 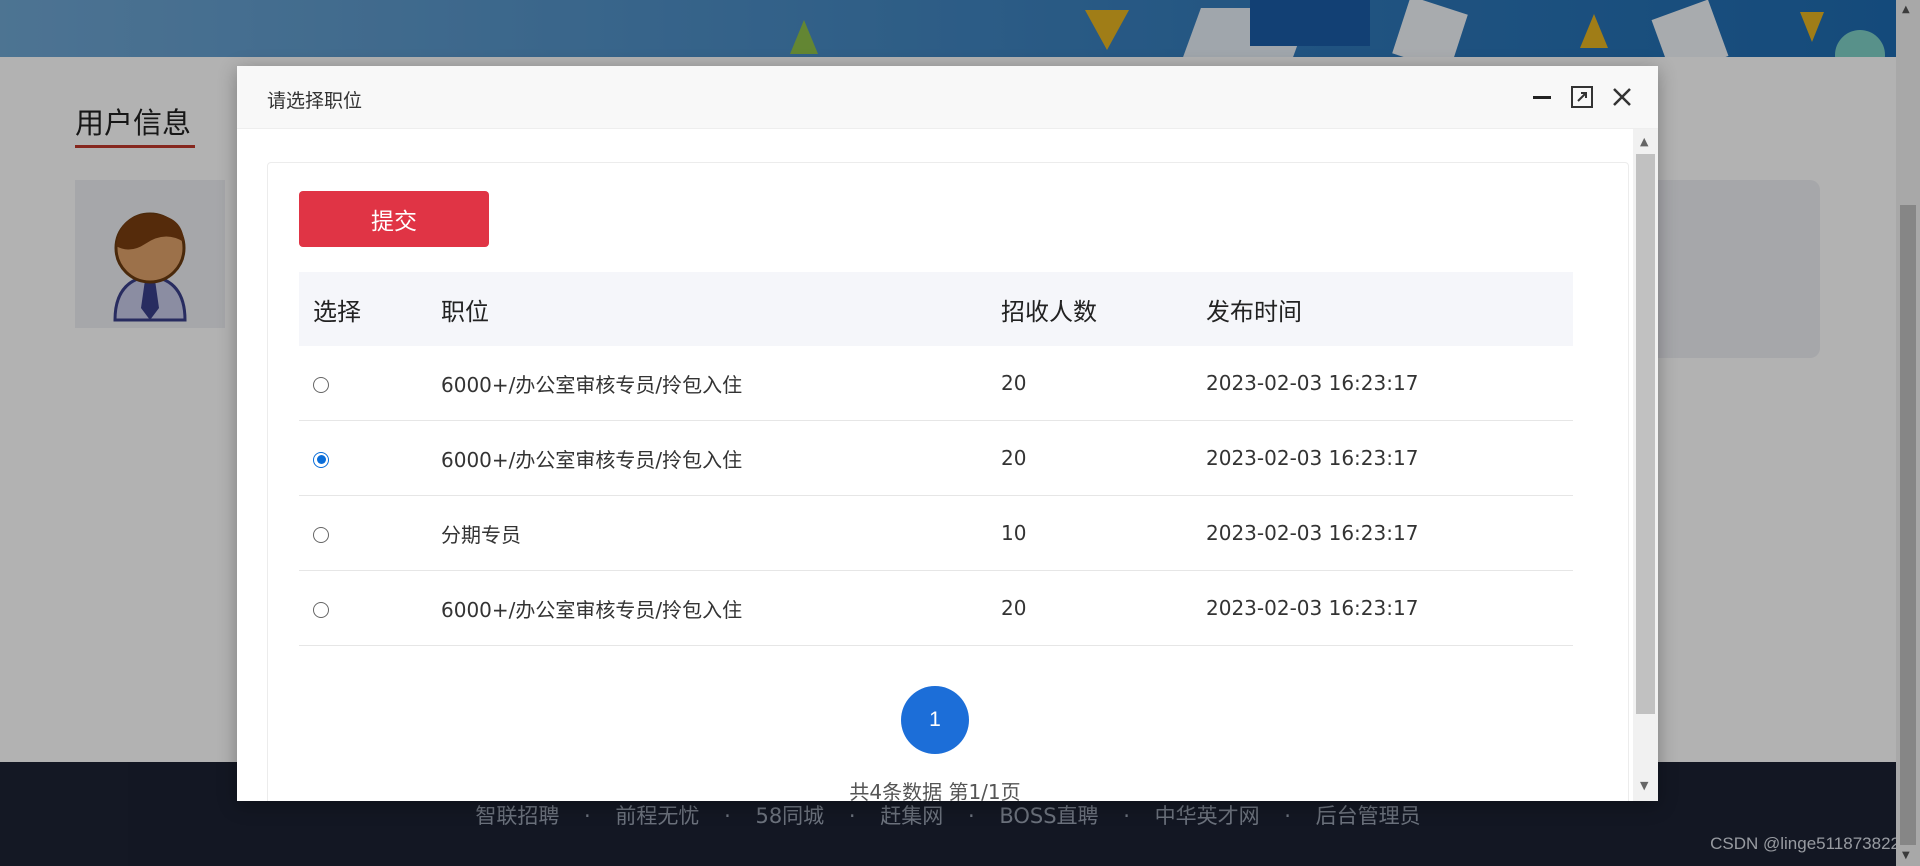 I want to click on pagination-page-button: 1, so click(x=935, y=720).